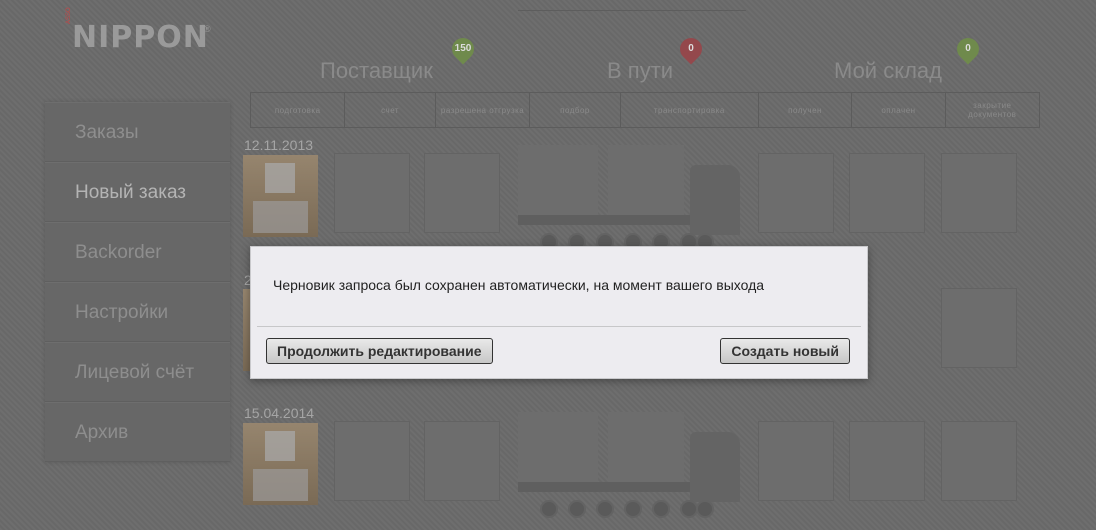 This screenshot has width=1096, height=530. I want to click on sidebar-item-orders: Заказы, so click(137, 132).